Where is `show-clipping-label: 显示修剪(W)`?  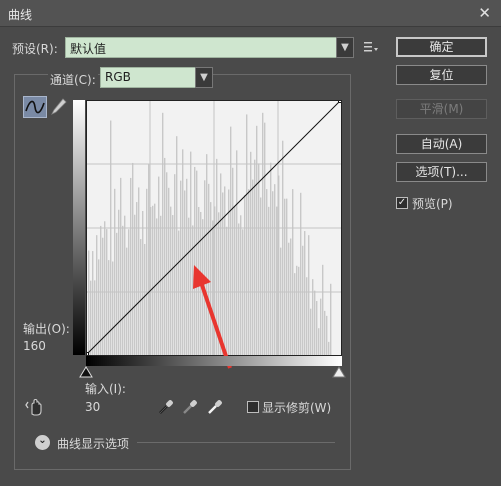
show-clipping-label: 显示修剪(W) is located at coordinates (297, 408).